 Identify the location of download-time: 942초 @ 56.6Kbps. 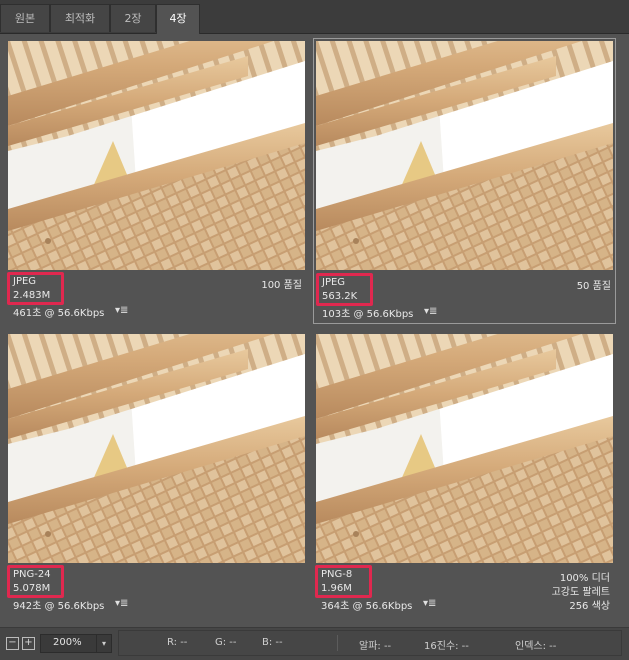
(59, 606).